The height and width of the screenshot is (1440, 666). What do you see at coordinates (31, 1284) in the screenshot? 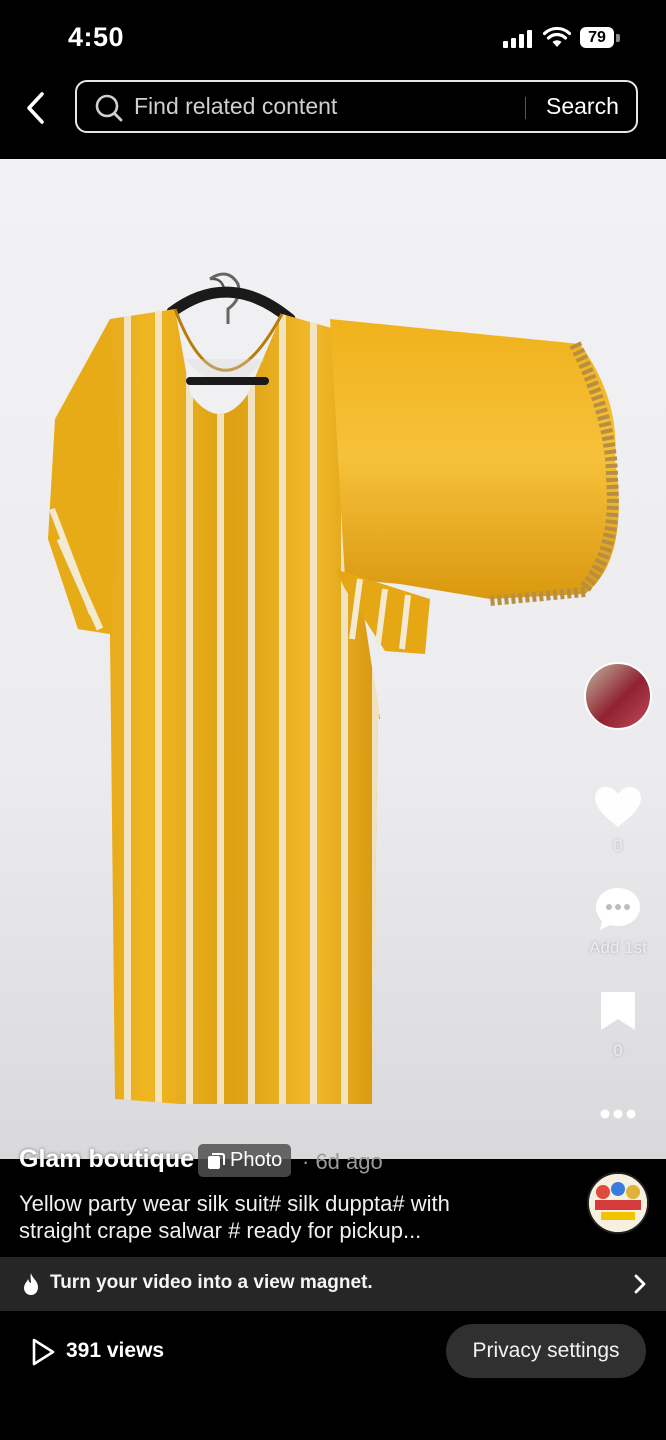
I see `flame-icon` at bounding box center [31, 1284].